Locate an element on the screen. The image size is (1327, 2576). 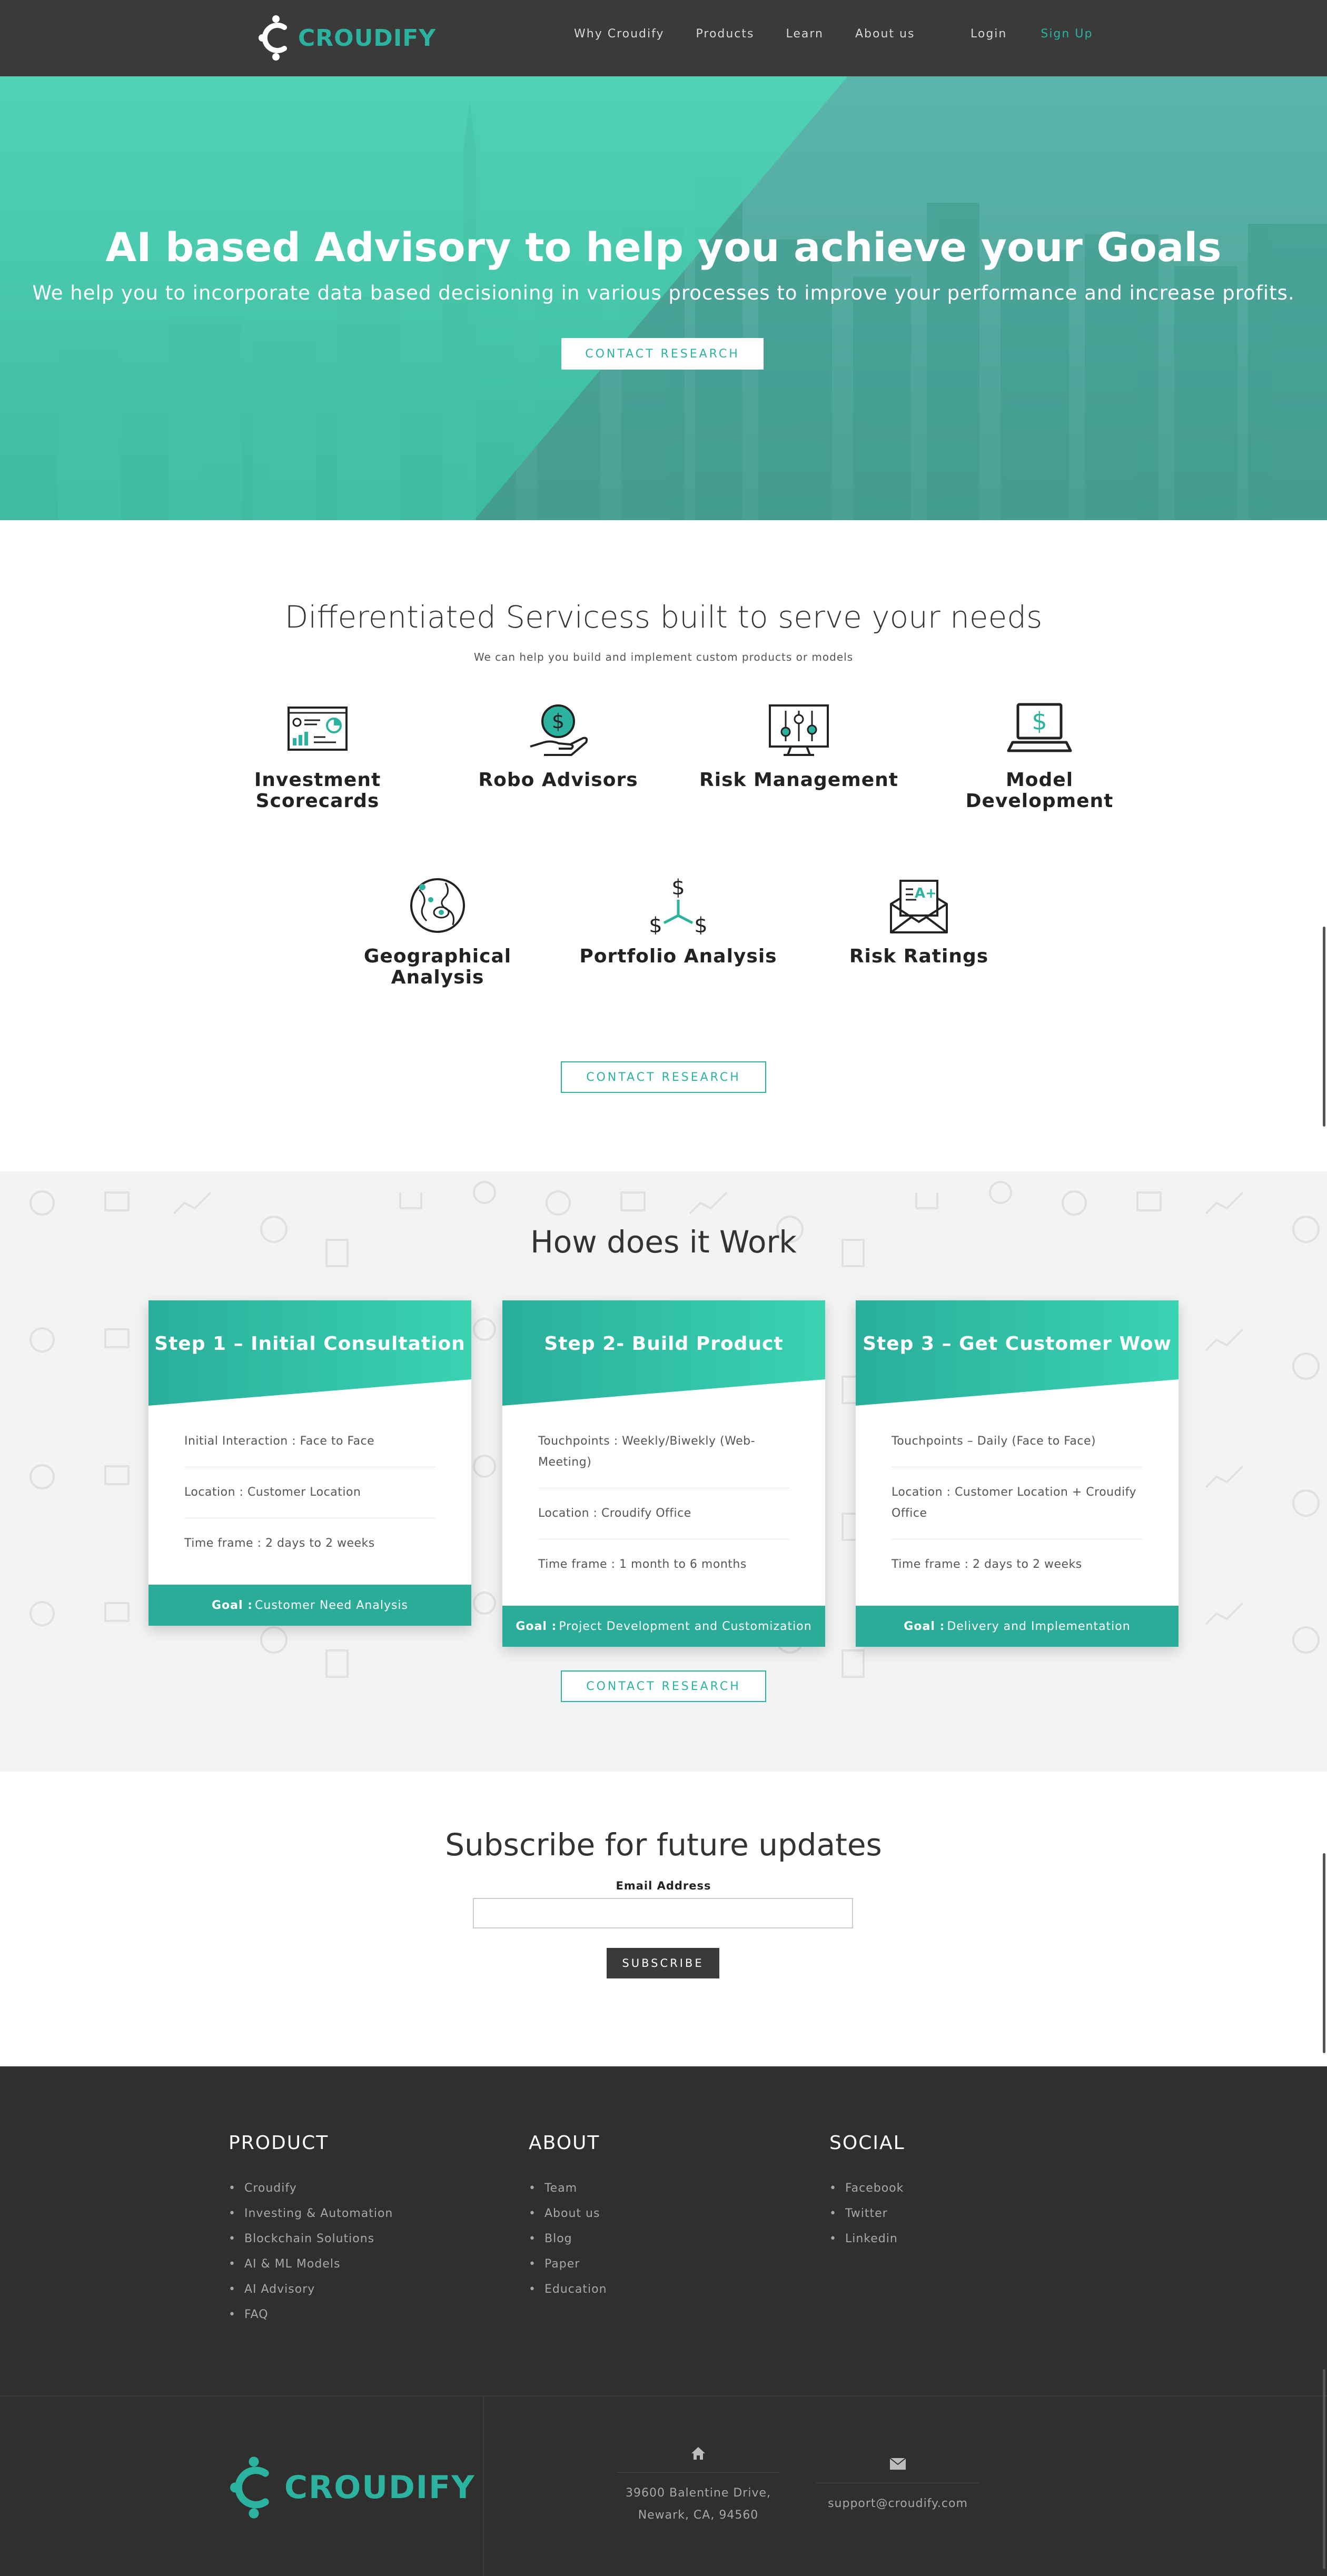
svg-text: A+ is located at coordinates (926, 894).